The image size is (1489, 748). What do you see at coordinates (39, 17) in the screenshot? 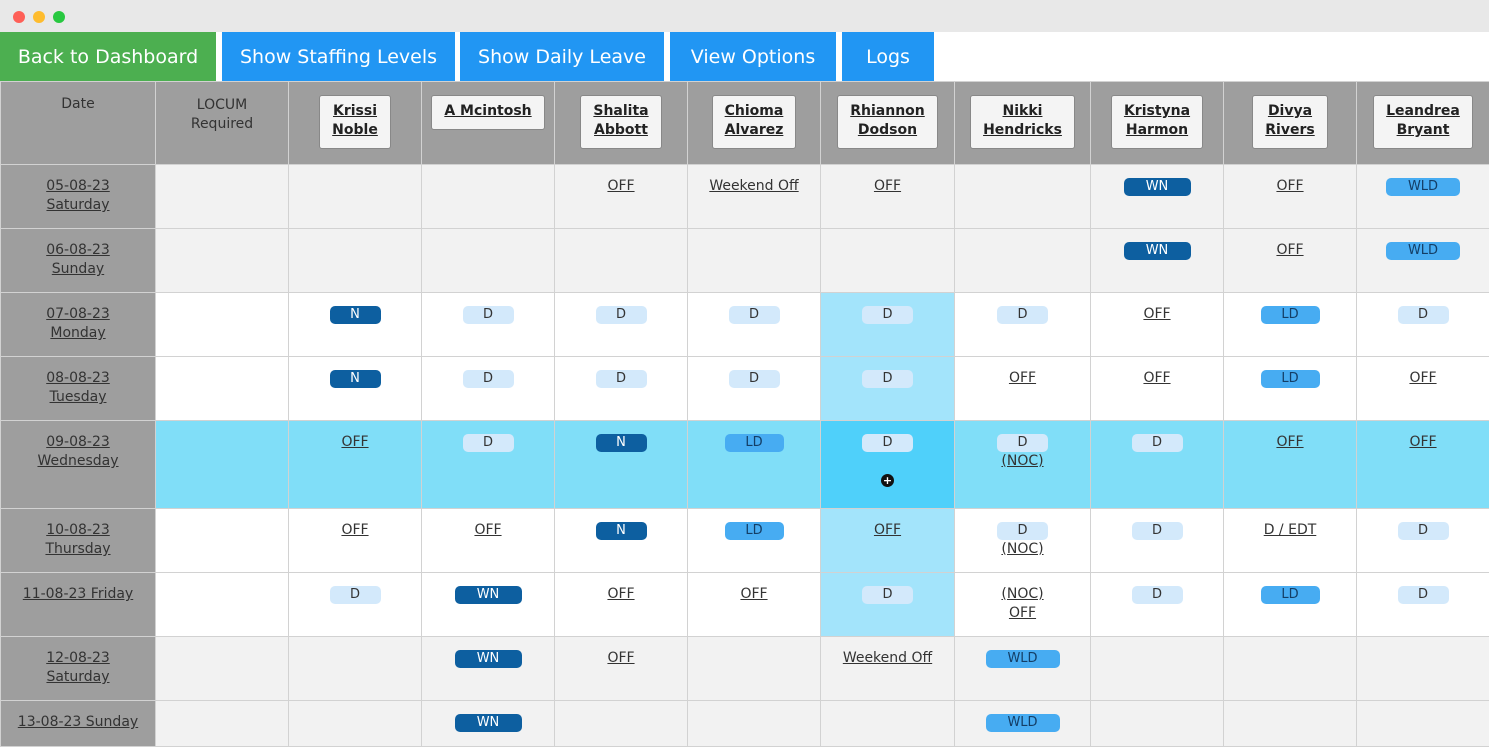
I see `minimize-window-icon` at bounding box center [39, 17].